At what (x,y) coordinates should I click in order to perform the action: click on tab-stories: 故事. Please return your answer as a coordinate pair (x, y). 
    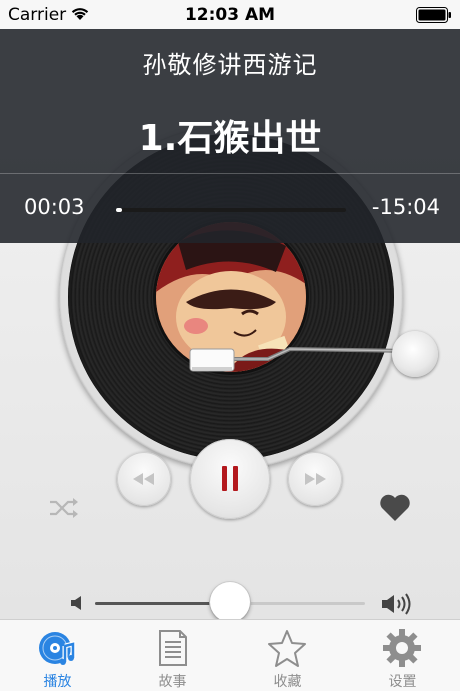
    Looking at the image, I should click on (172, 655).